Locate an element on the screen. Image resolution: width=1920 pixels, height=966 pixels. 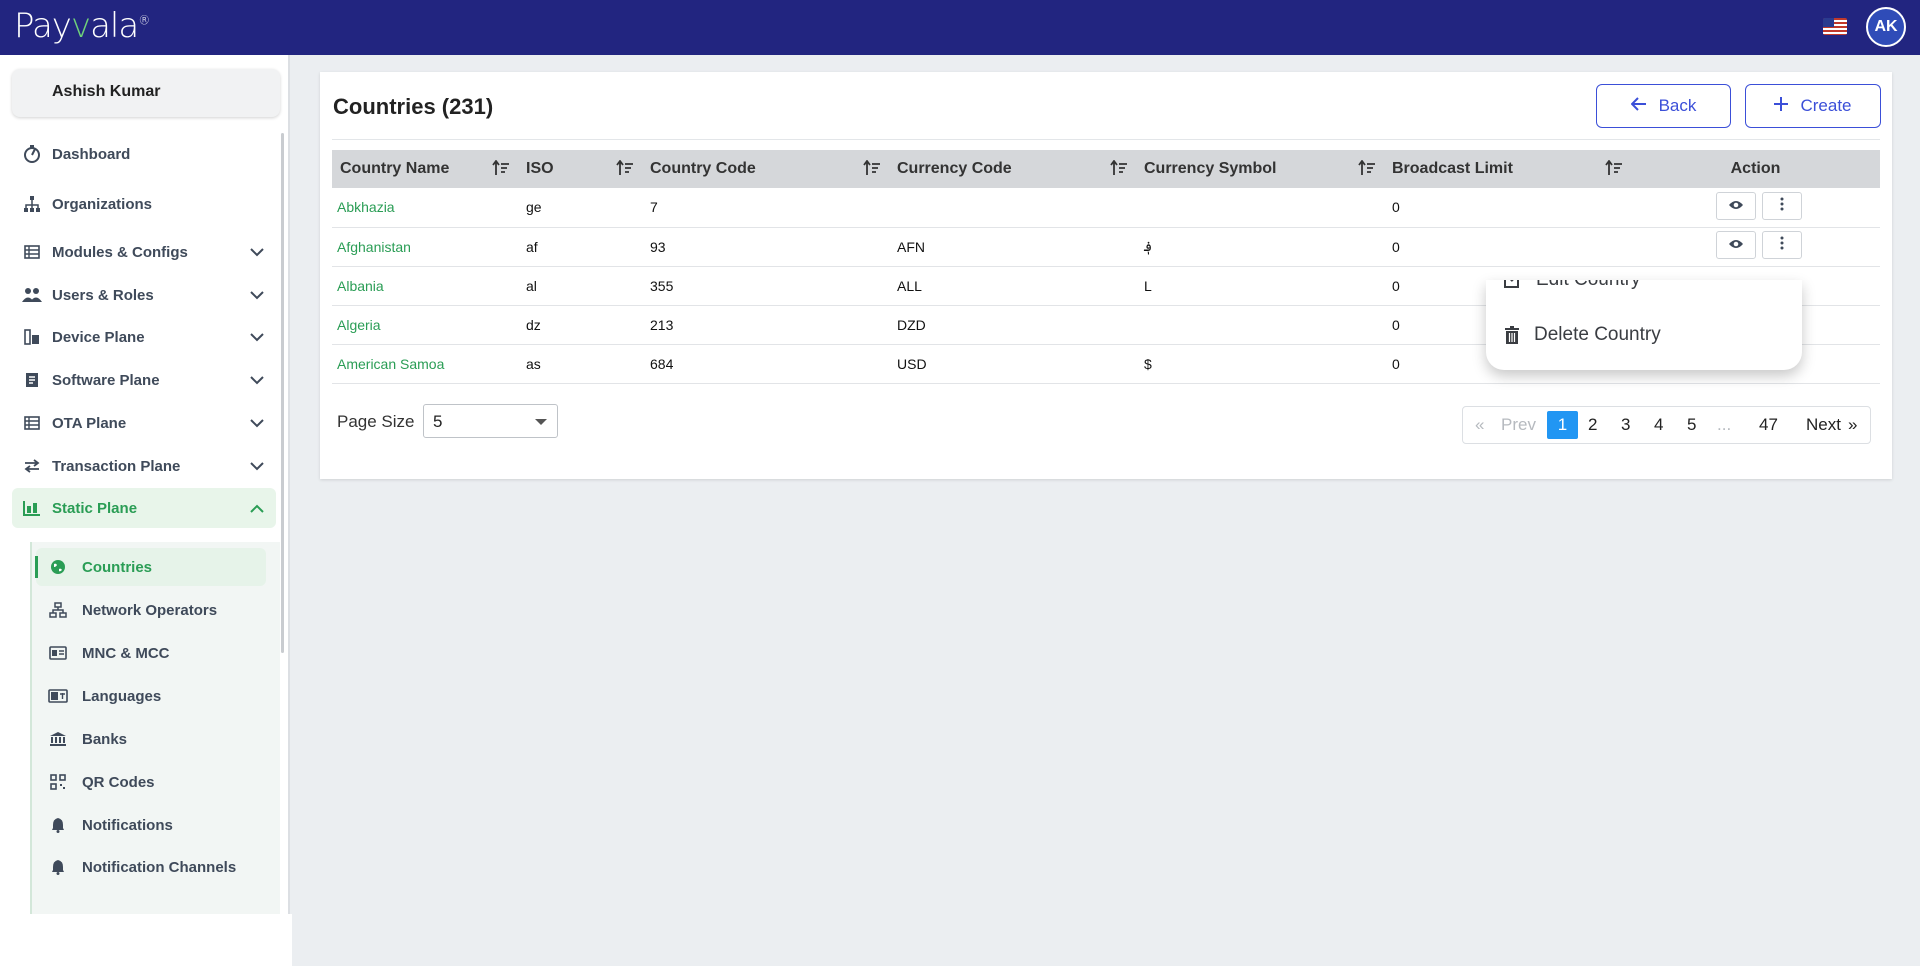
table-row: Abkhazia ge 7 0 is located at coordinates (1106, 208).